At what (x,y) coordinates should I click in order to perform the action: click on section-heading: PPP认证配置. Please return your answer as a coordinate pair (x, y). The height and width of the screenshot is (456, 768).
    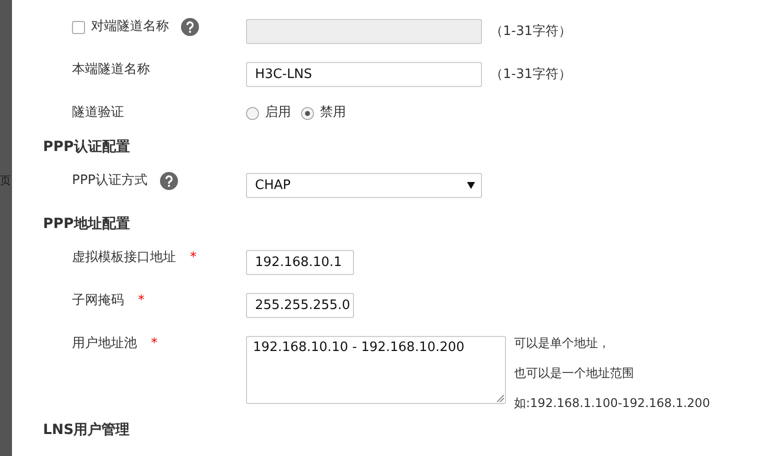
    Looking at the image, I should click on (86, 147).